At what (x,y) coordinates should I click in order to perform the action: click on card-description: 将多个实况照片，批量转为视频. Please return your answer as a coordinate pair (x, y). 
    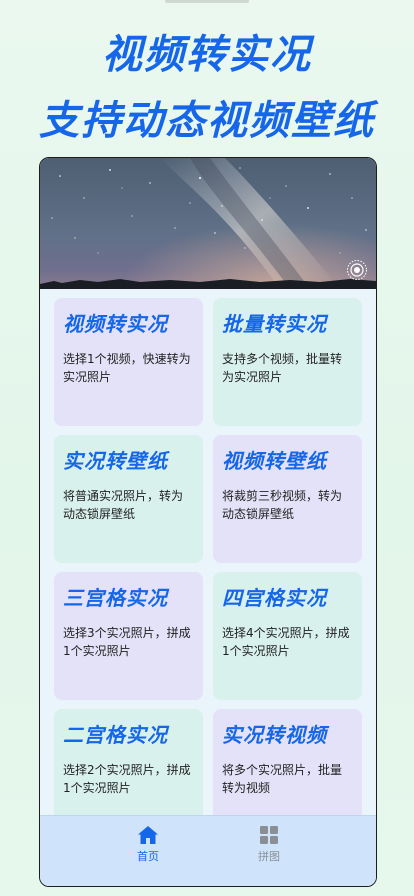
    Looking at the image, I should click on (282, 779).